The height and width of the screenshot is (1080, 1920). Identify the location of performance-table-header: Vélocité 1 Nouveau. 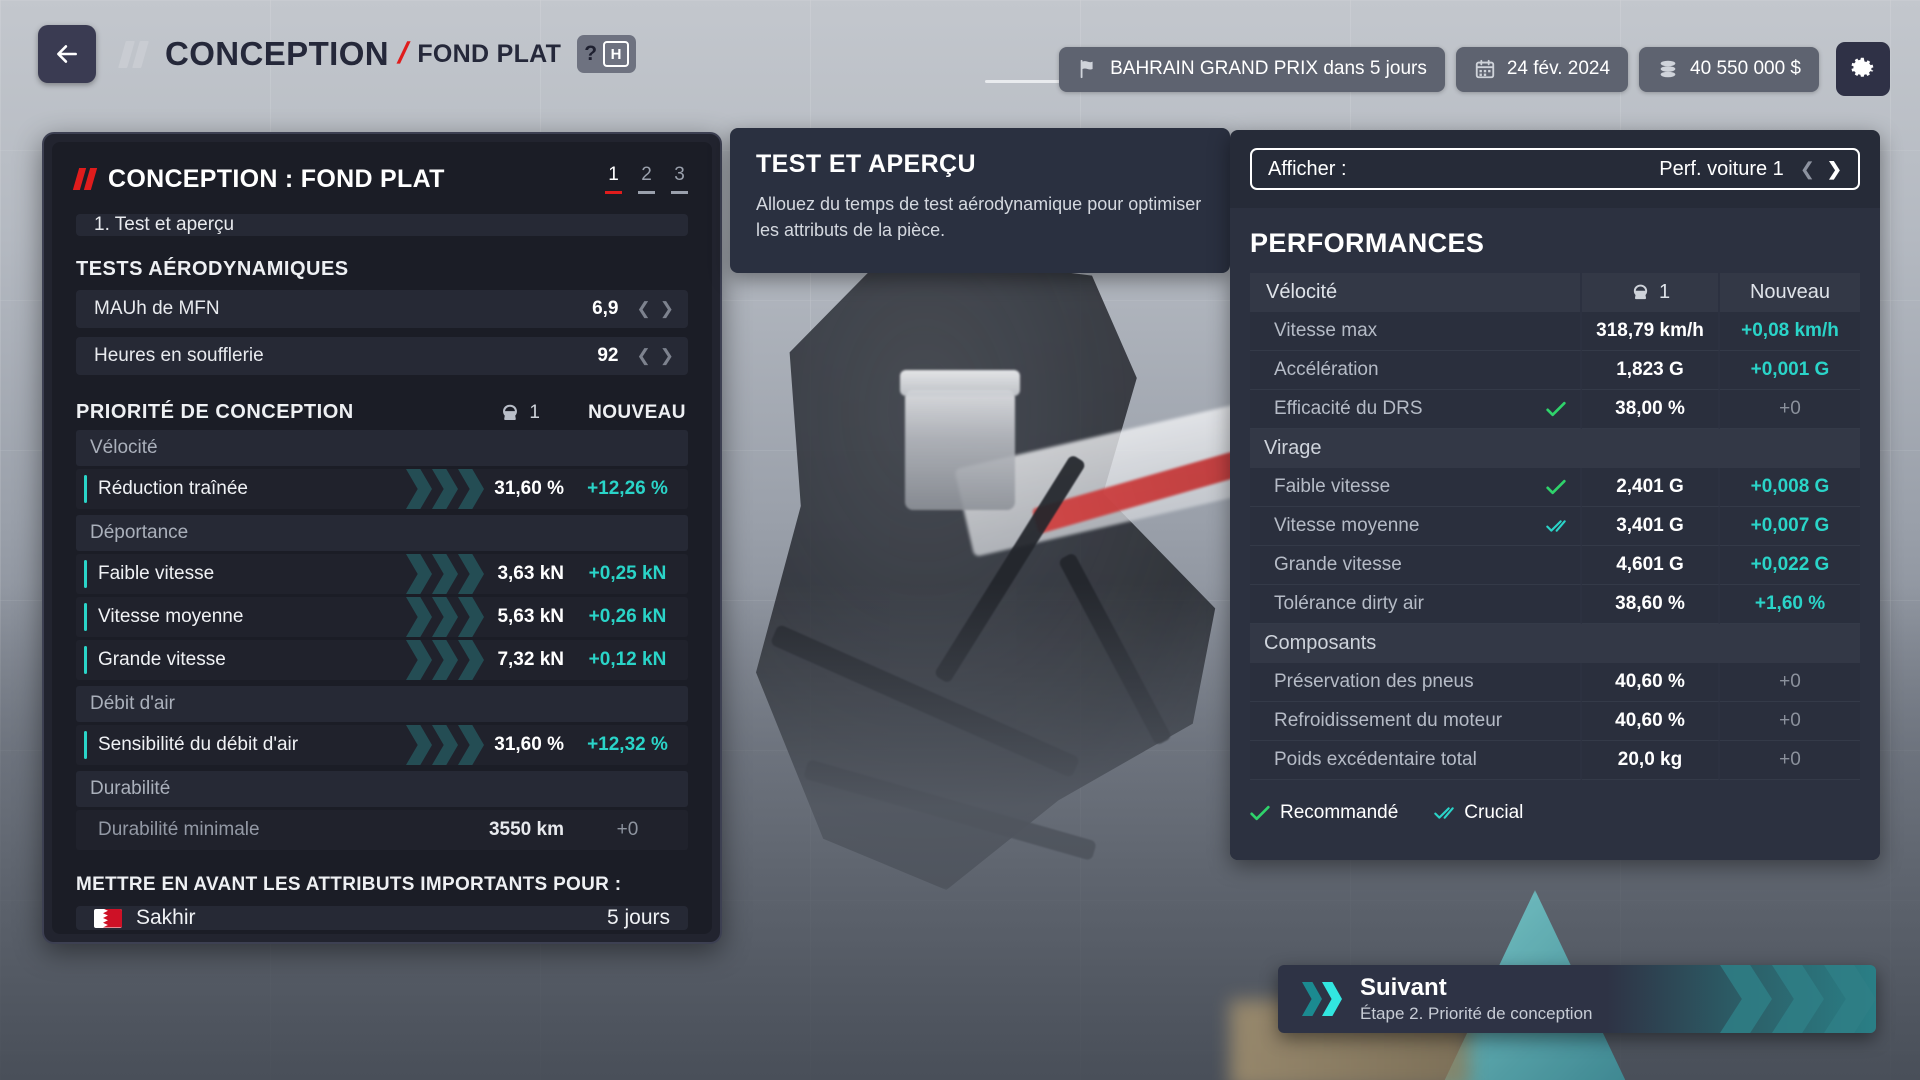
(1555, 292).